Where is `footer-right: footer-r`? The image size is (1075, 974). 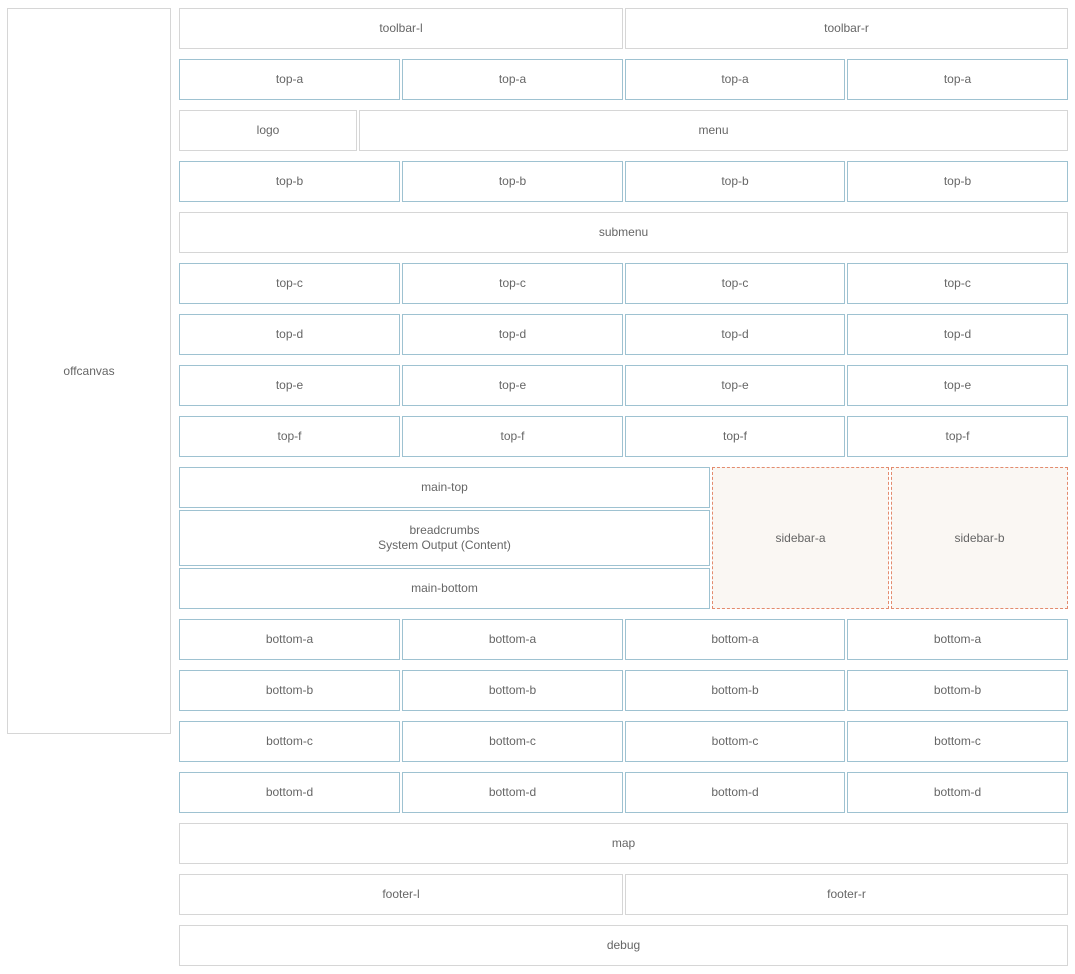 footer-right: footer-r is located at coordinates (846, 894).